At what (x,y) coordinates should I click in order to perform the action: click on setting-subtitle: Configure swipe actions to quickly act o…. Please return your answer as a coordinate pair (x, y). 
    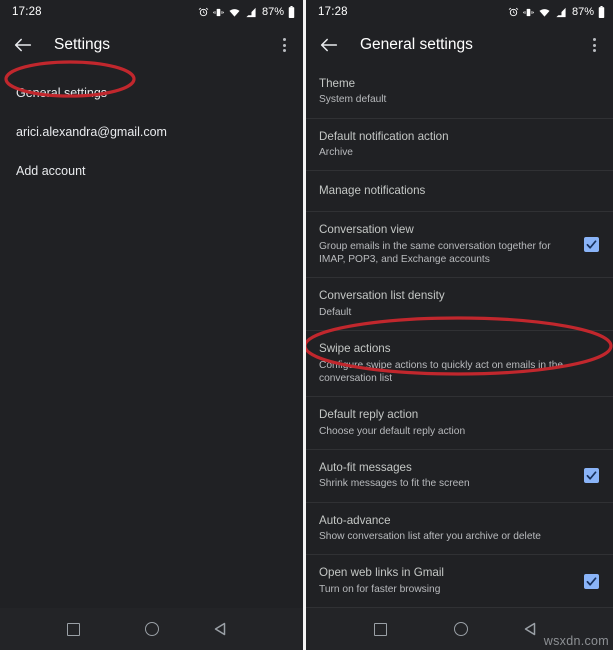
    Looking at the image, I should click on (441, 371).